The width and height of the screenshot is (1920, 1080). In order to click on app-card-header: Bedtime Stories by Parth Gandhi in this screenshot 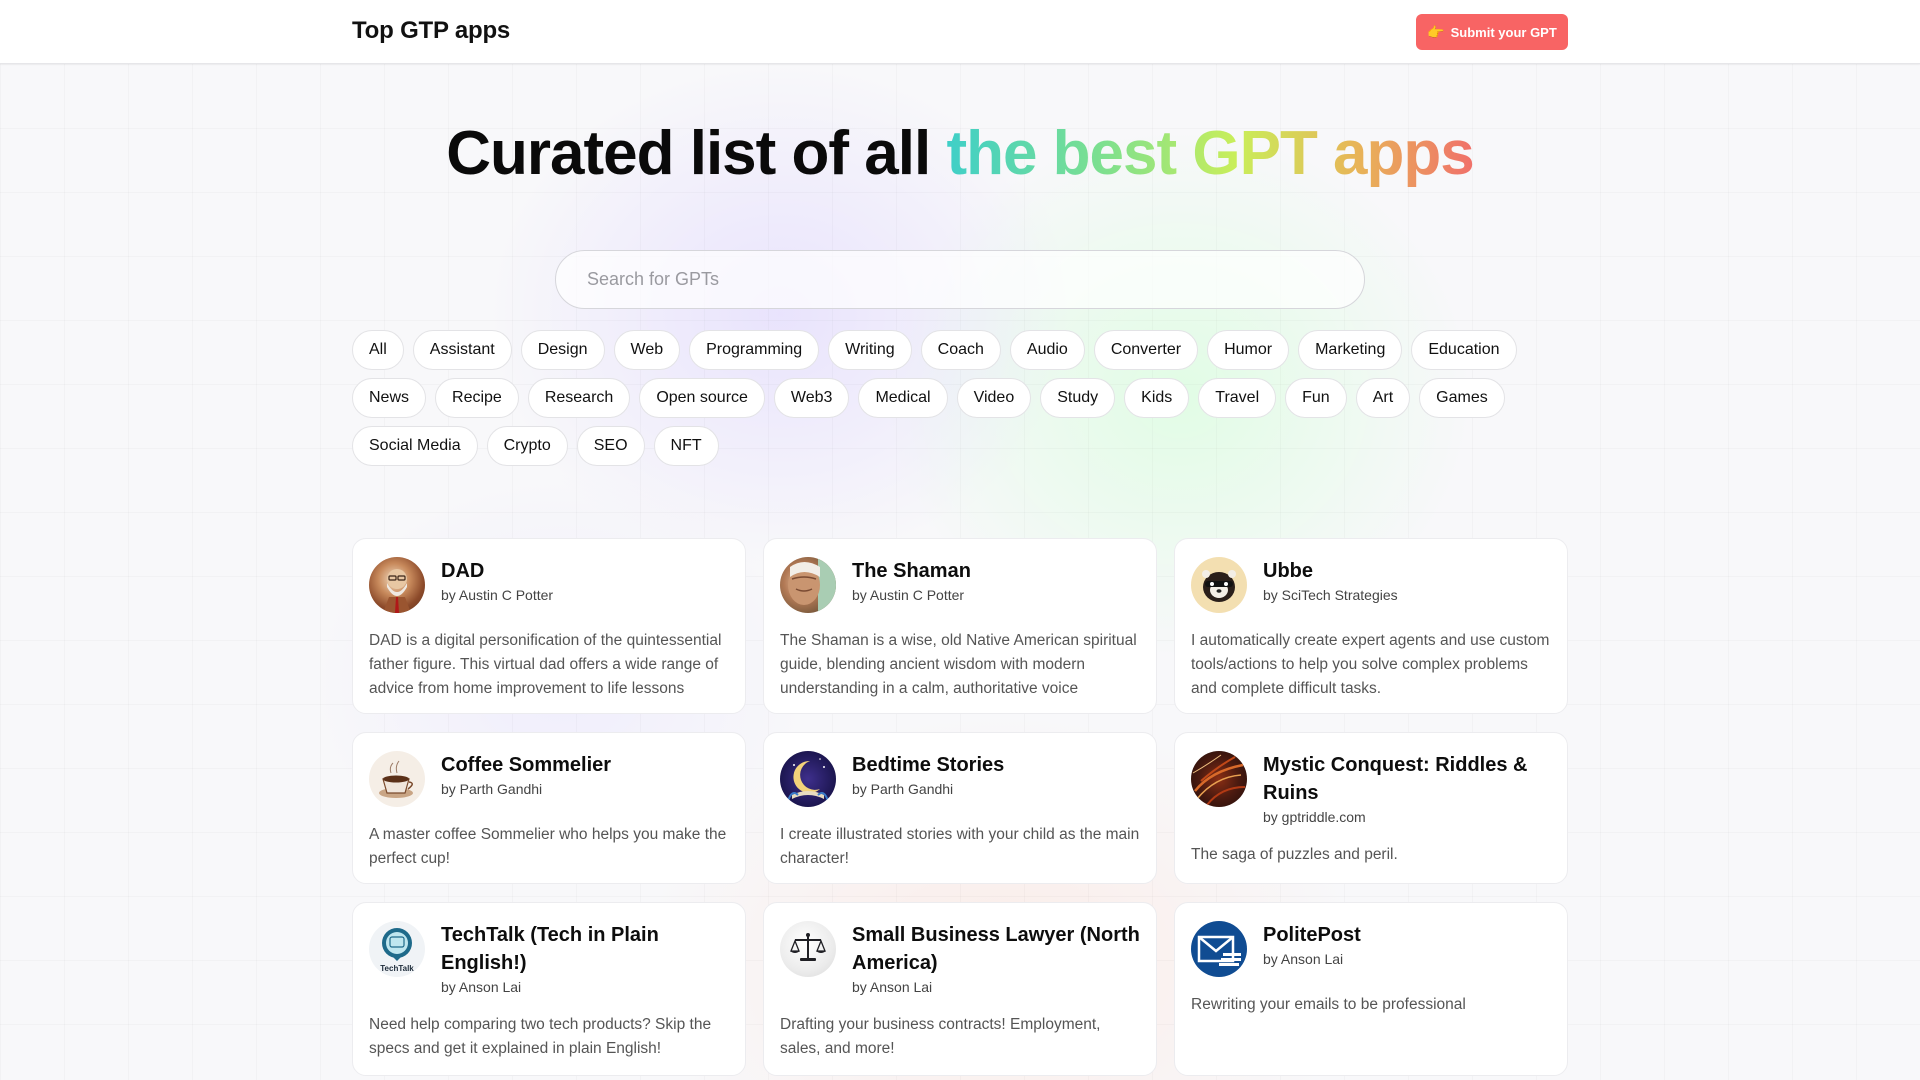, I will do `click(960, 779)`.